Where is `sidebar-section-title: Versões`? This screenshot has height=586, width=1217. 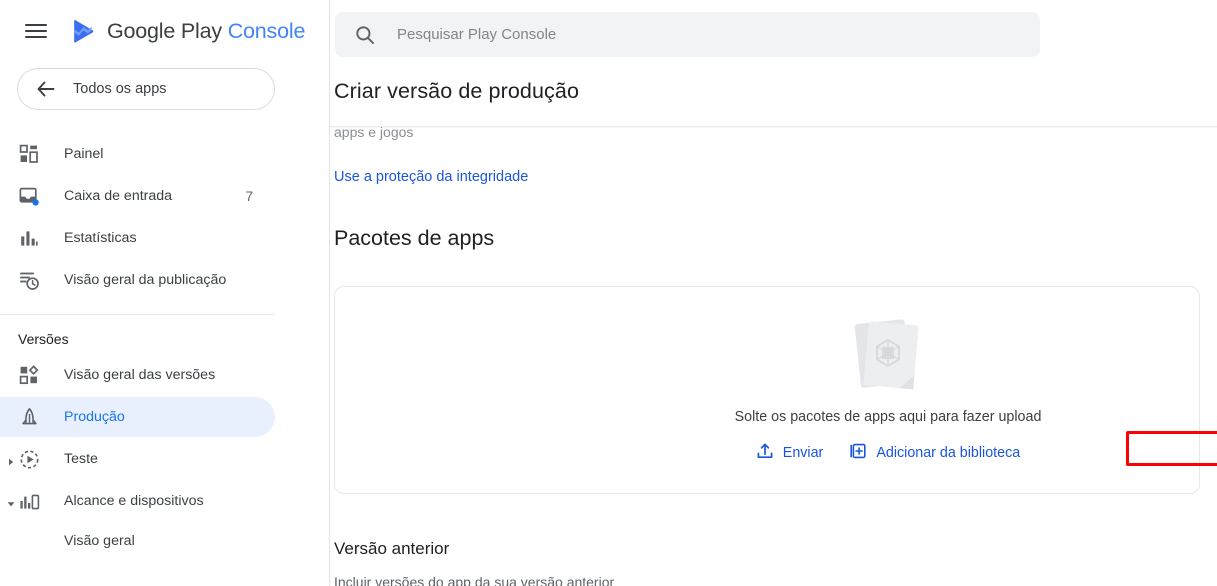
sidebar-section-title: Versões is located at coordinates (43, 339).